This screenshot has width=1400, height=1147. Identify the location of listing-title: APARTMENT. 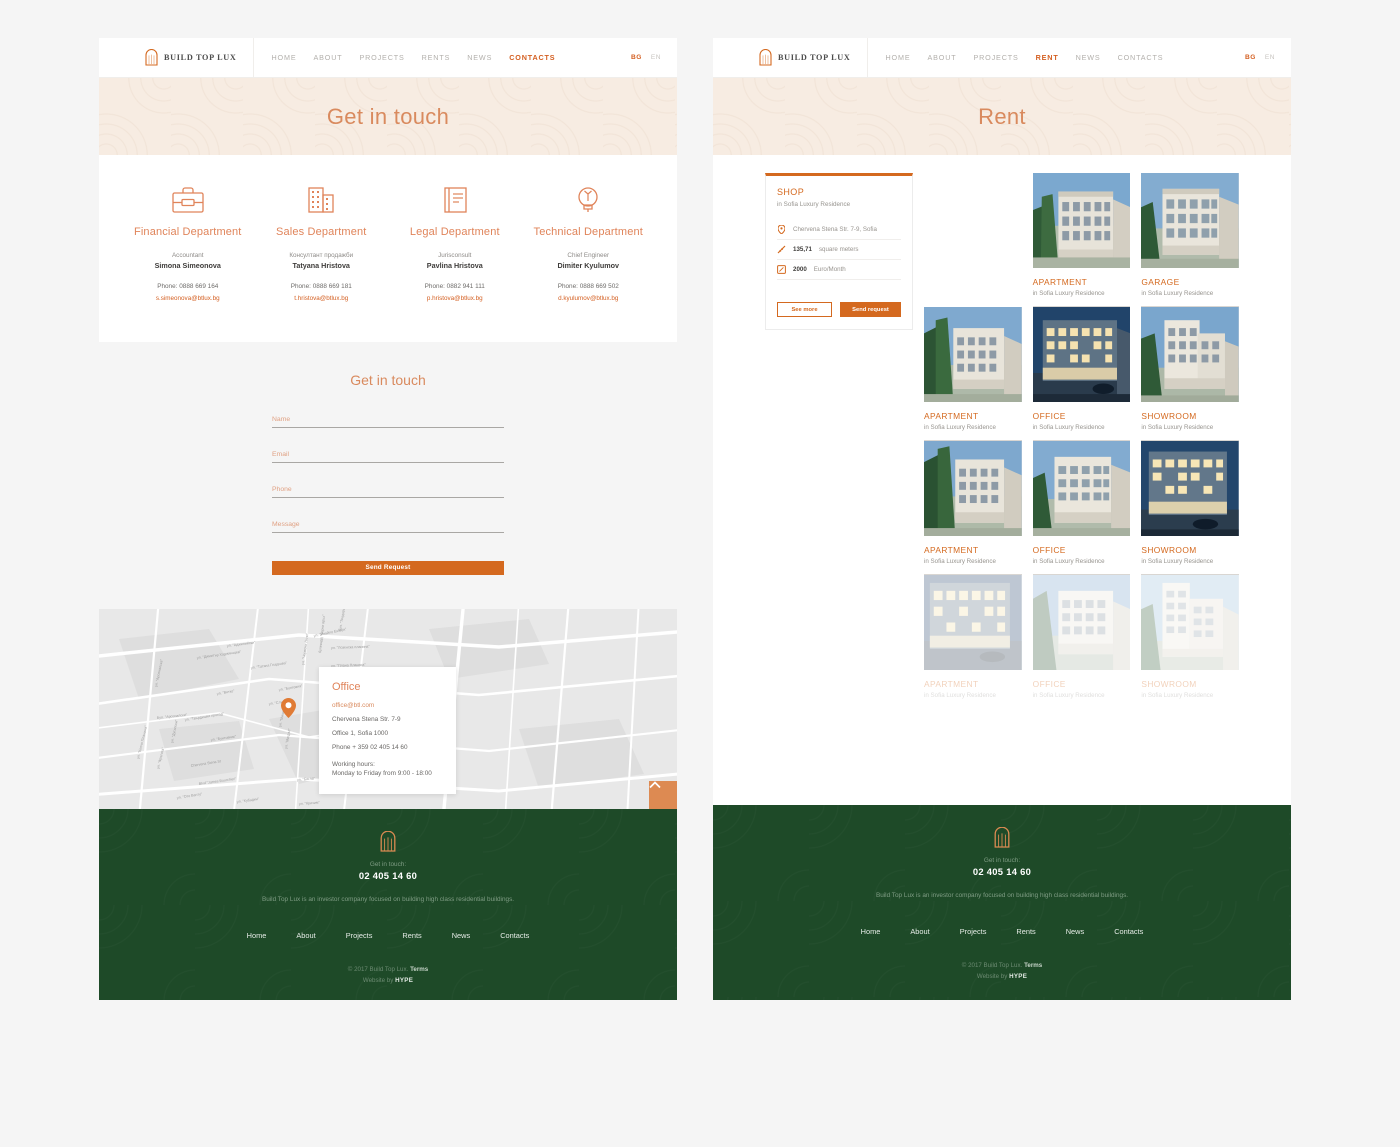
(1060, 282).